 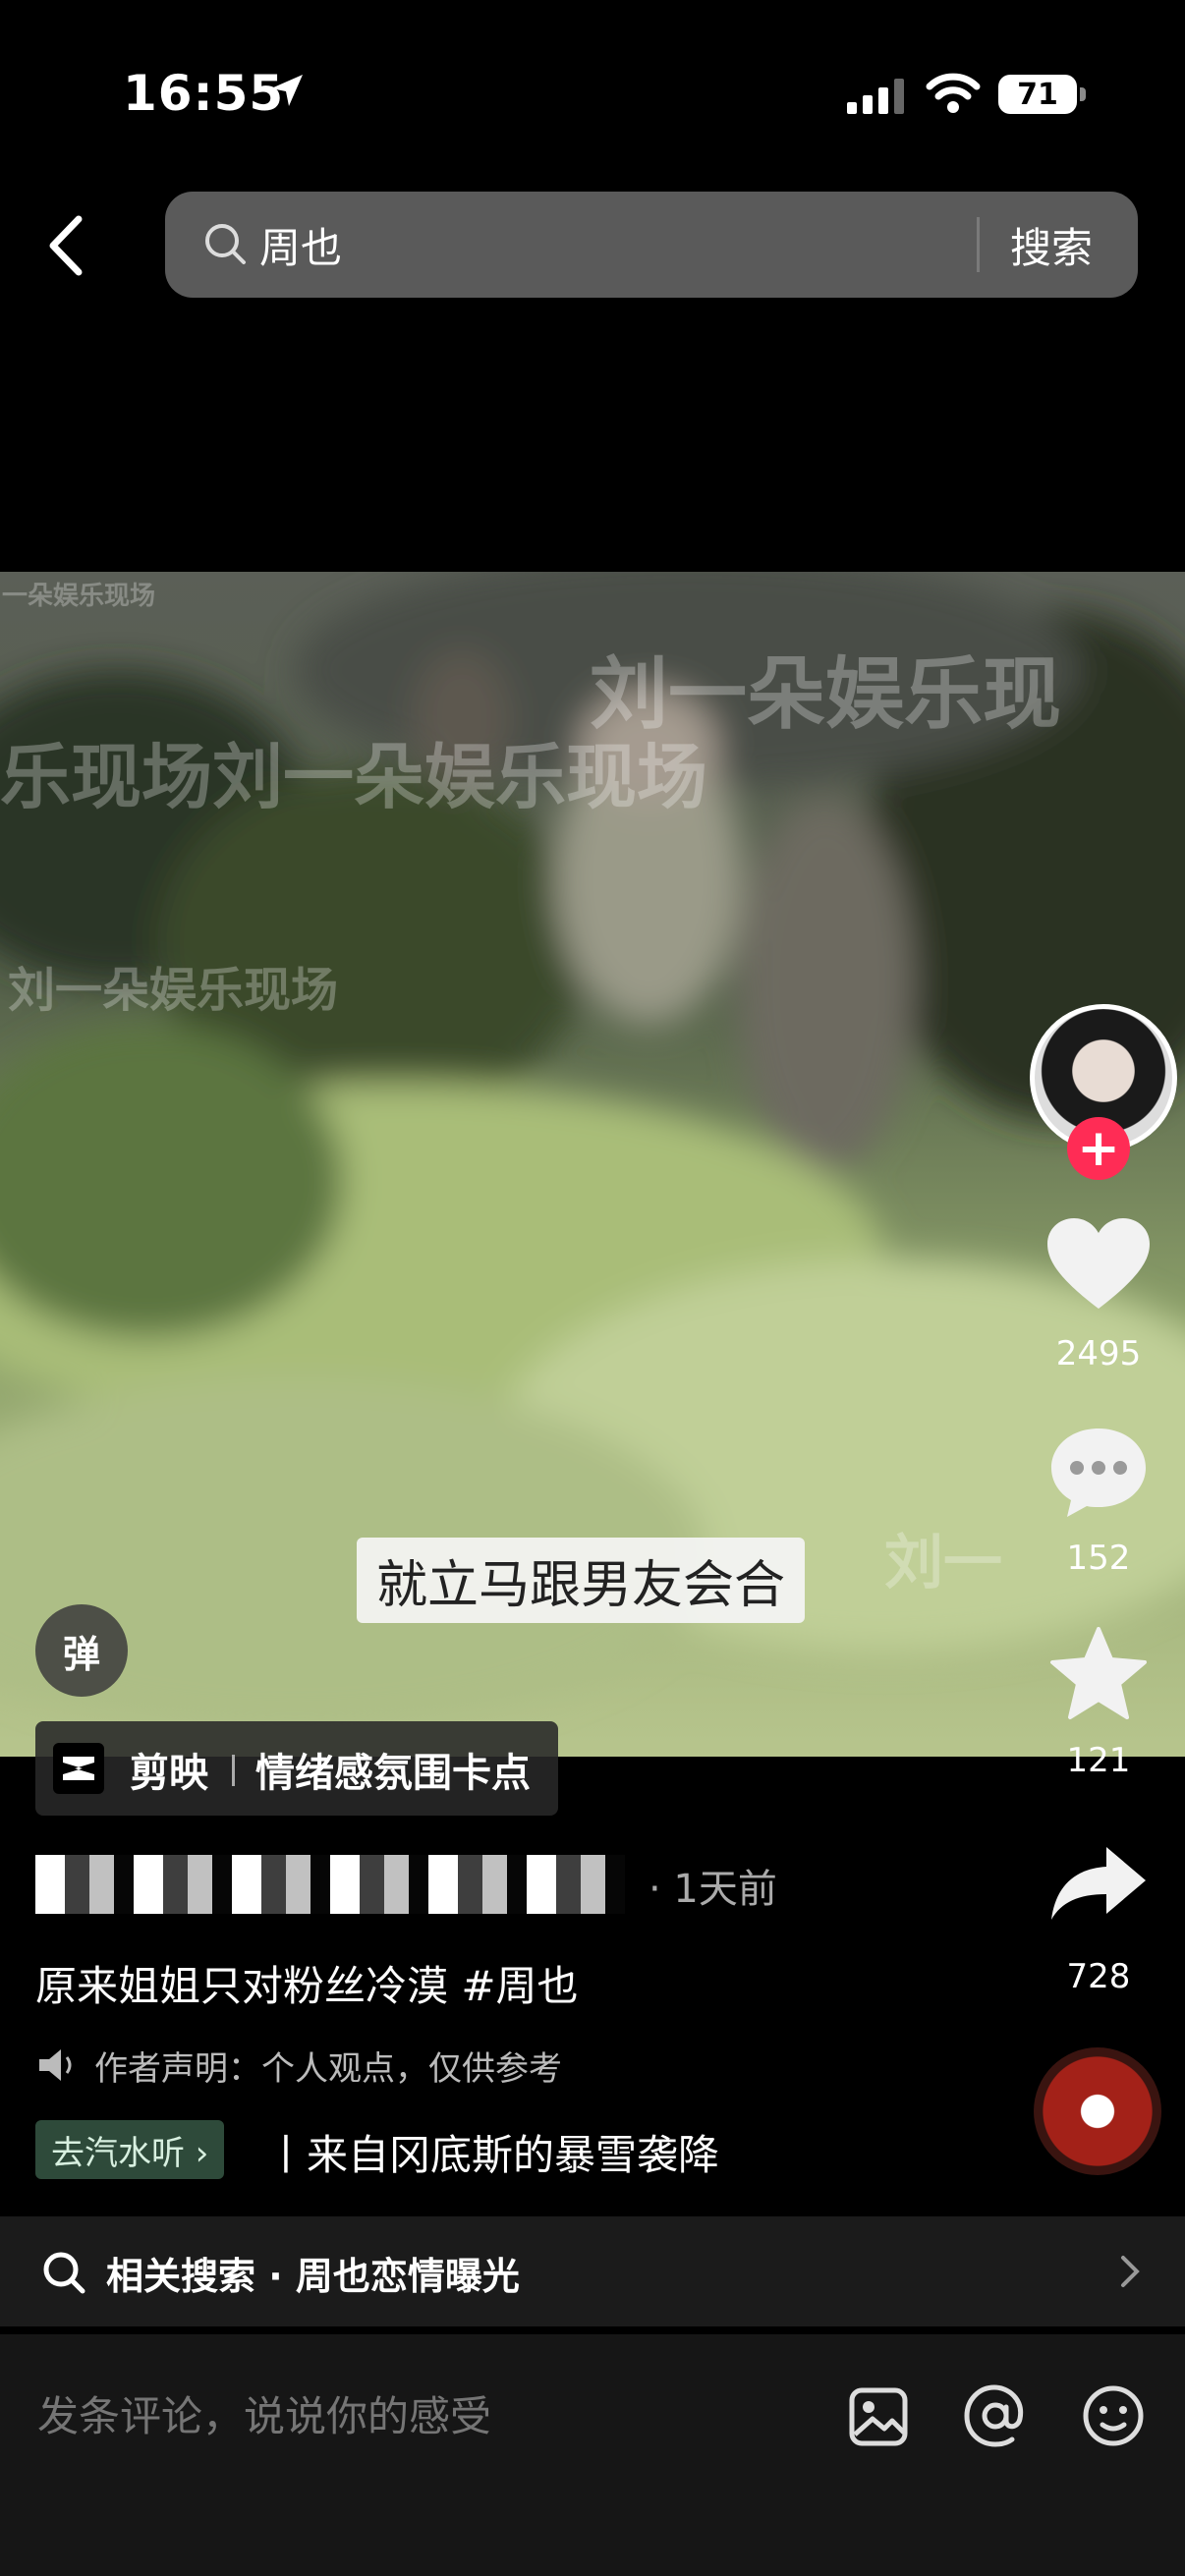 What do you see at coordinates (581, 1580) in the screenshot?
I see `video-subtitle: 就立马跟男友会合` at bounding box center [581, 1580].